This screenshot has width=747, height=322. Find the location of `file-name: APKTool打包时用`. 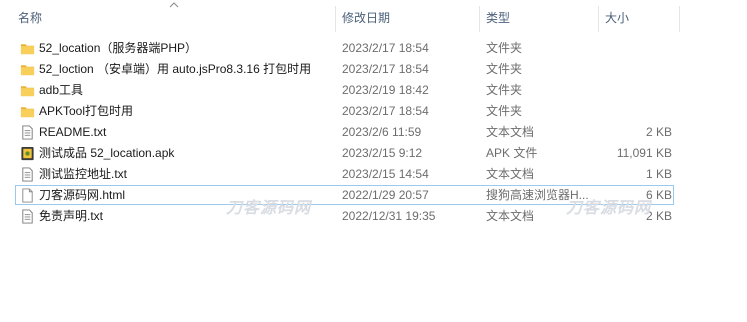

file-name: APKTool打包时用 is located at coordinates (86, 111).